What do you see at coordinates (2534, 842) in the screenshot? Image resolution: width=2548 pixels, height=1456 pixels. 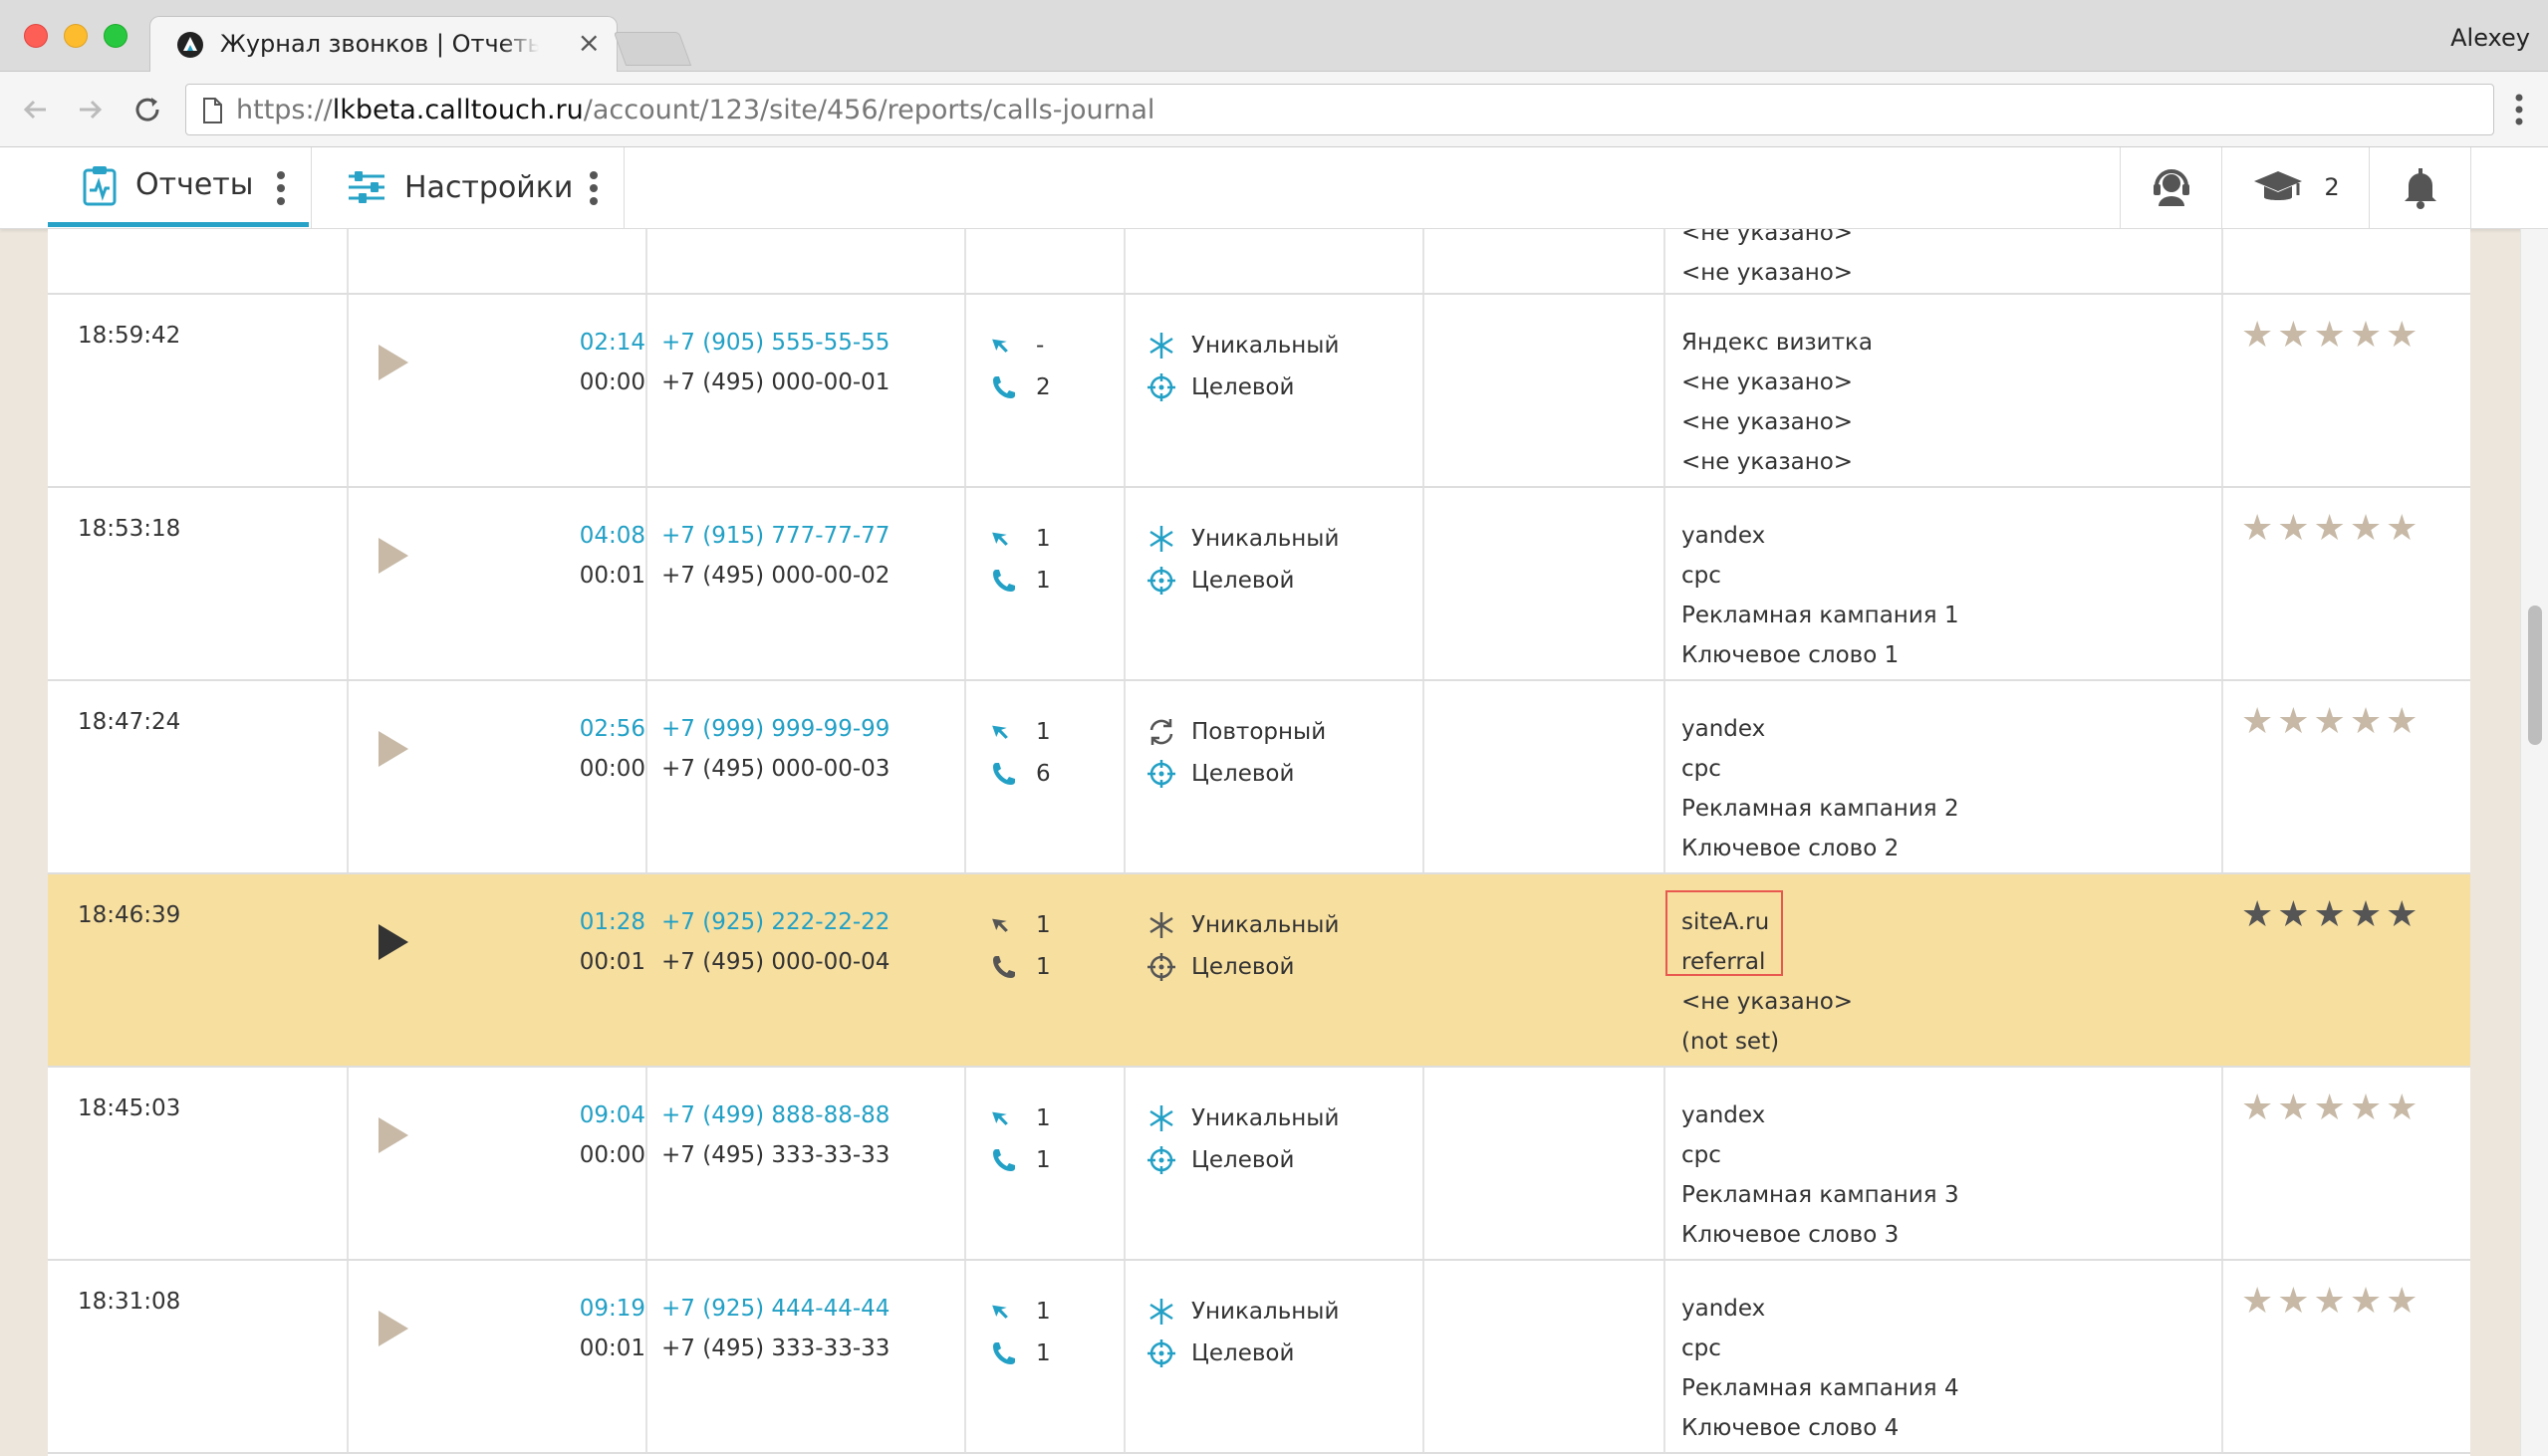 I see `scrollbar-track` at bounding box center [2534, 842].